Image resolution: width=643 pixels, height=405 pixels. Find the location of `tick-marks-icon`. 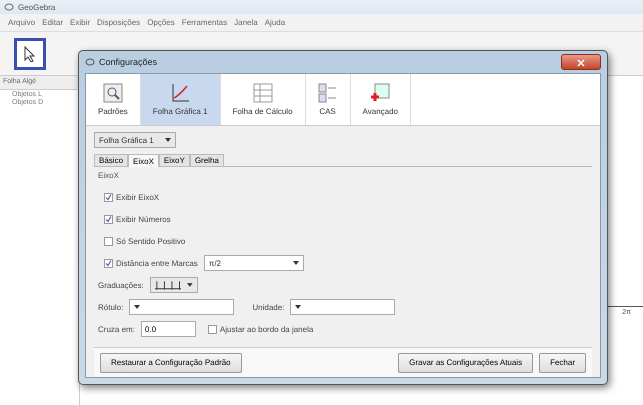

tick-marks-icon is located at coordinates (168, 285).